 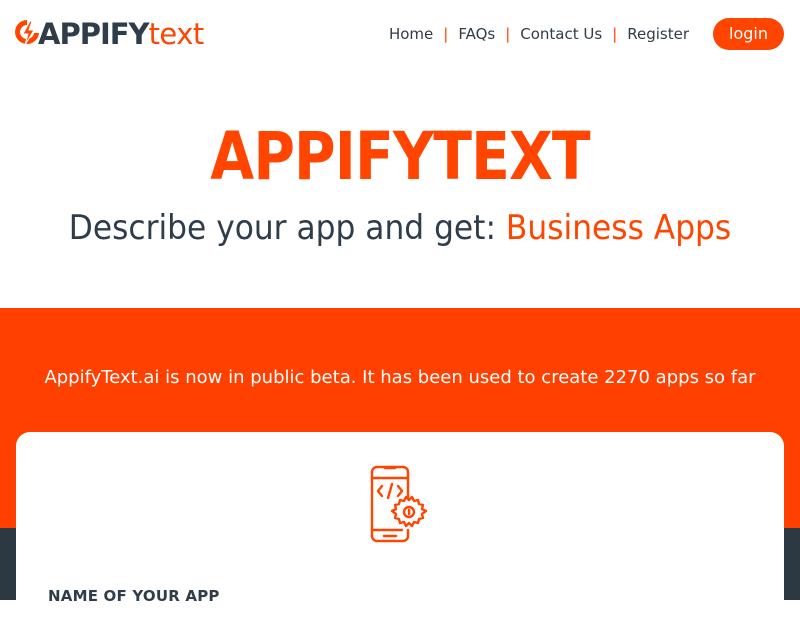 What do you see at coordinates (748, 34) in the screenshot?
I see `login-button: login` at bounding box center [748, 34].